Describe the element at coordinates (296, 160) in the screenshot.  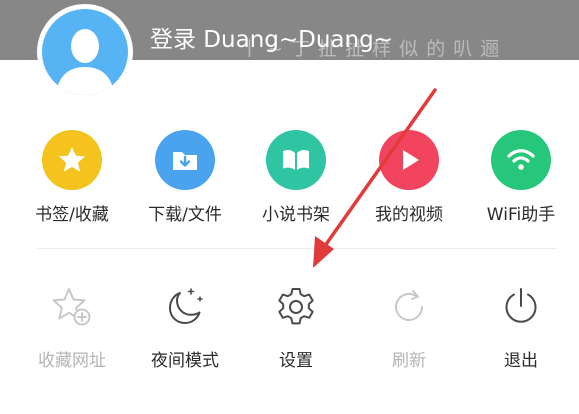
I see `book-icon` at that location.